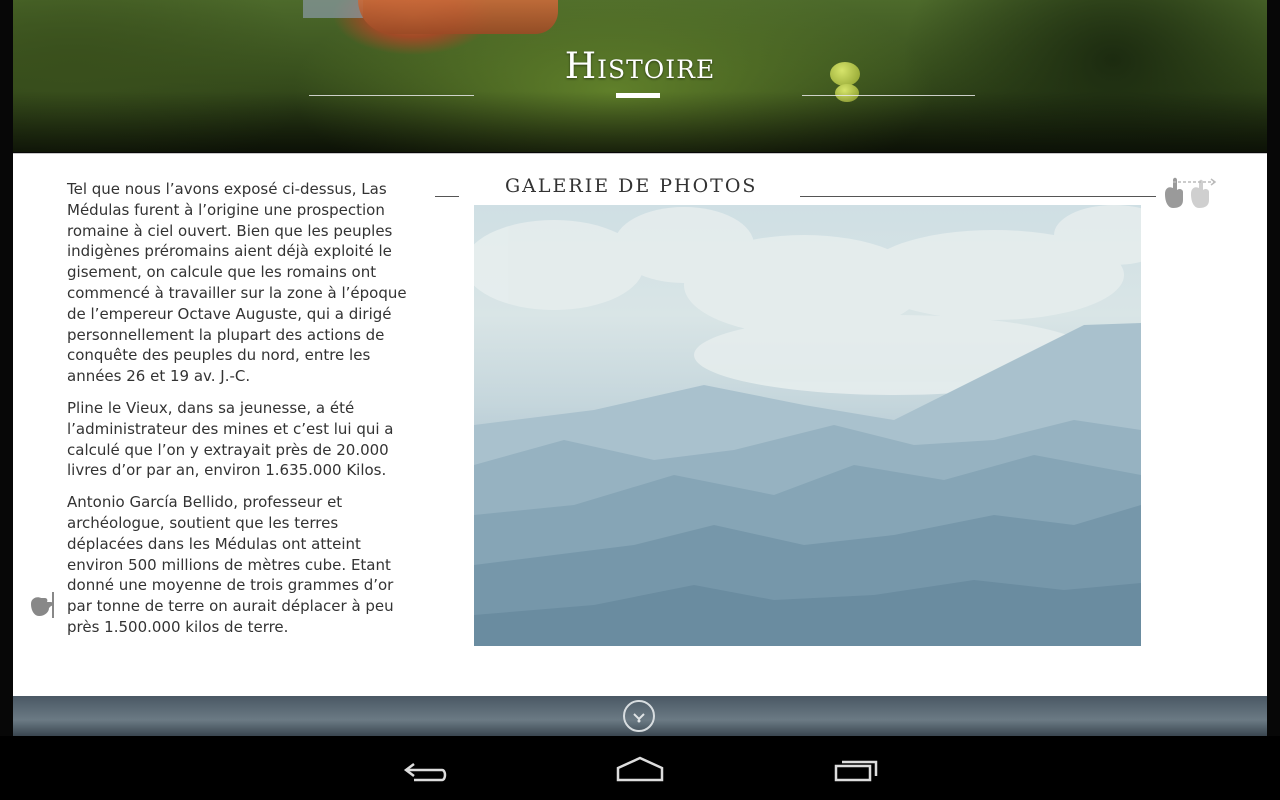 The height and width of the screenshot is (800, 1280). I want to click on swipe-hand-icon, so click(1190, 193).